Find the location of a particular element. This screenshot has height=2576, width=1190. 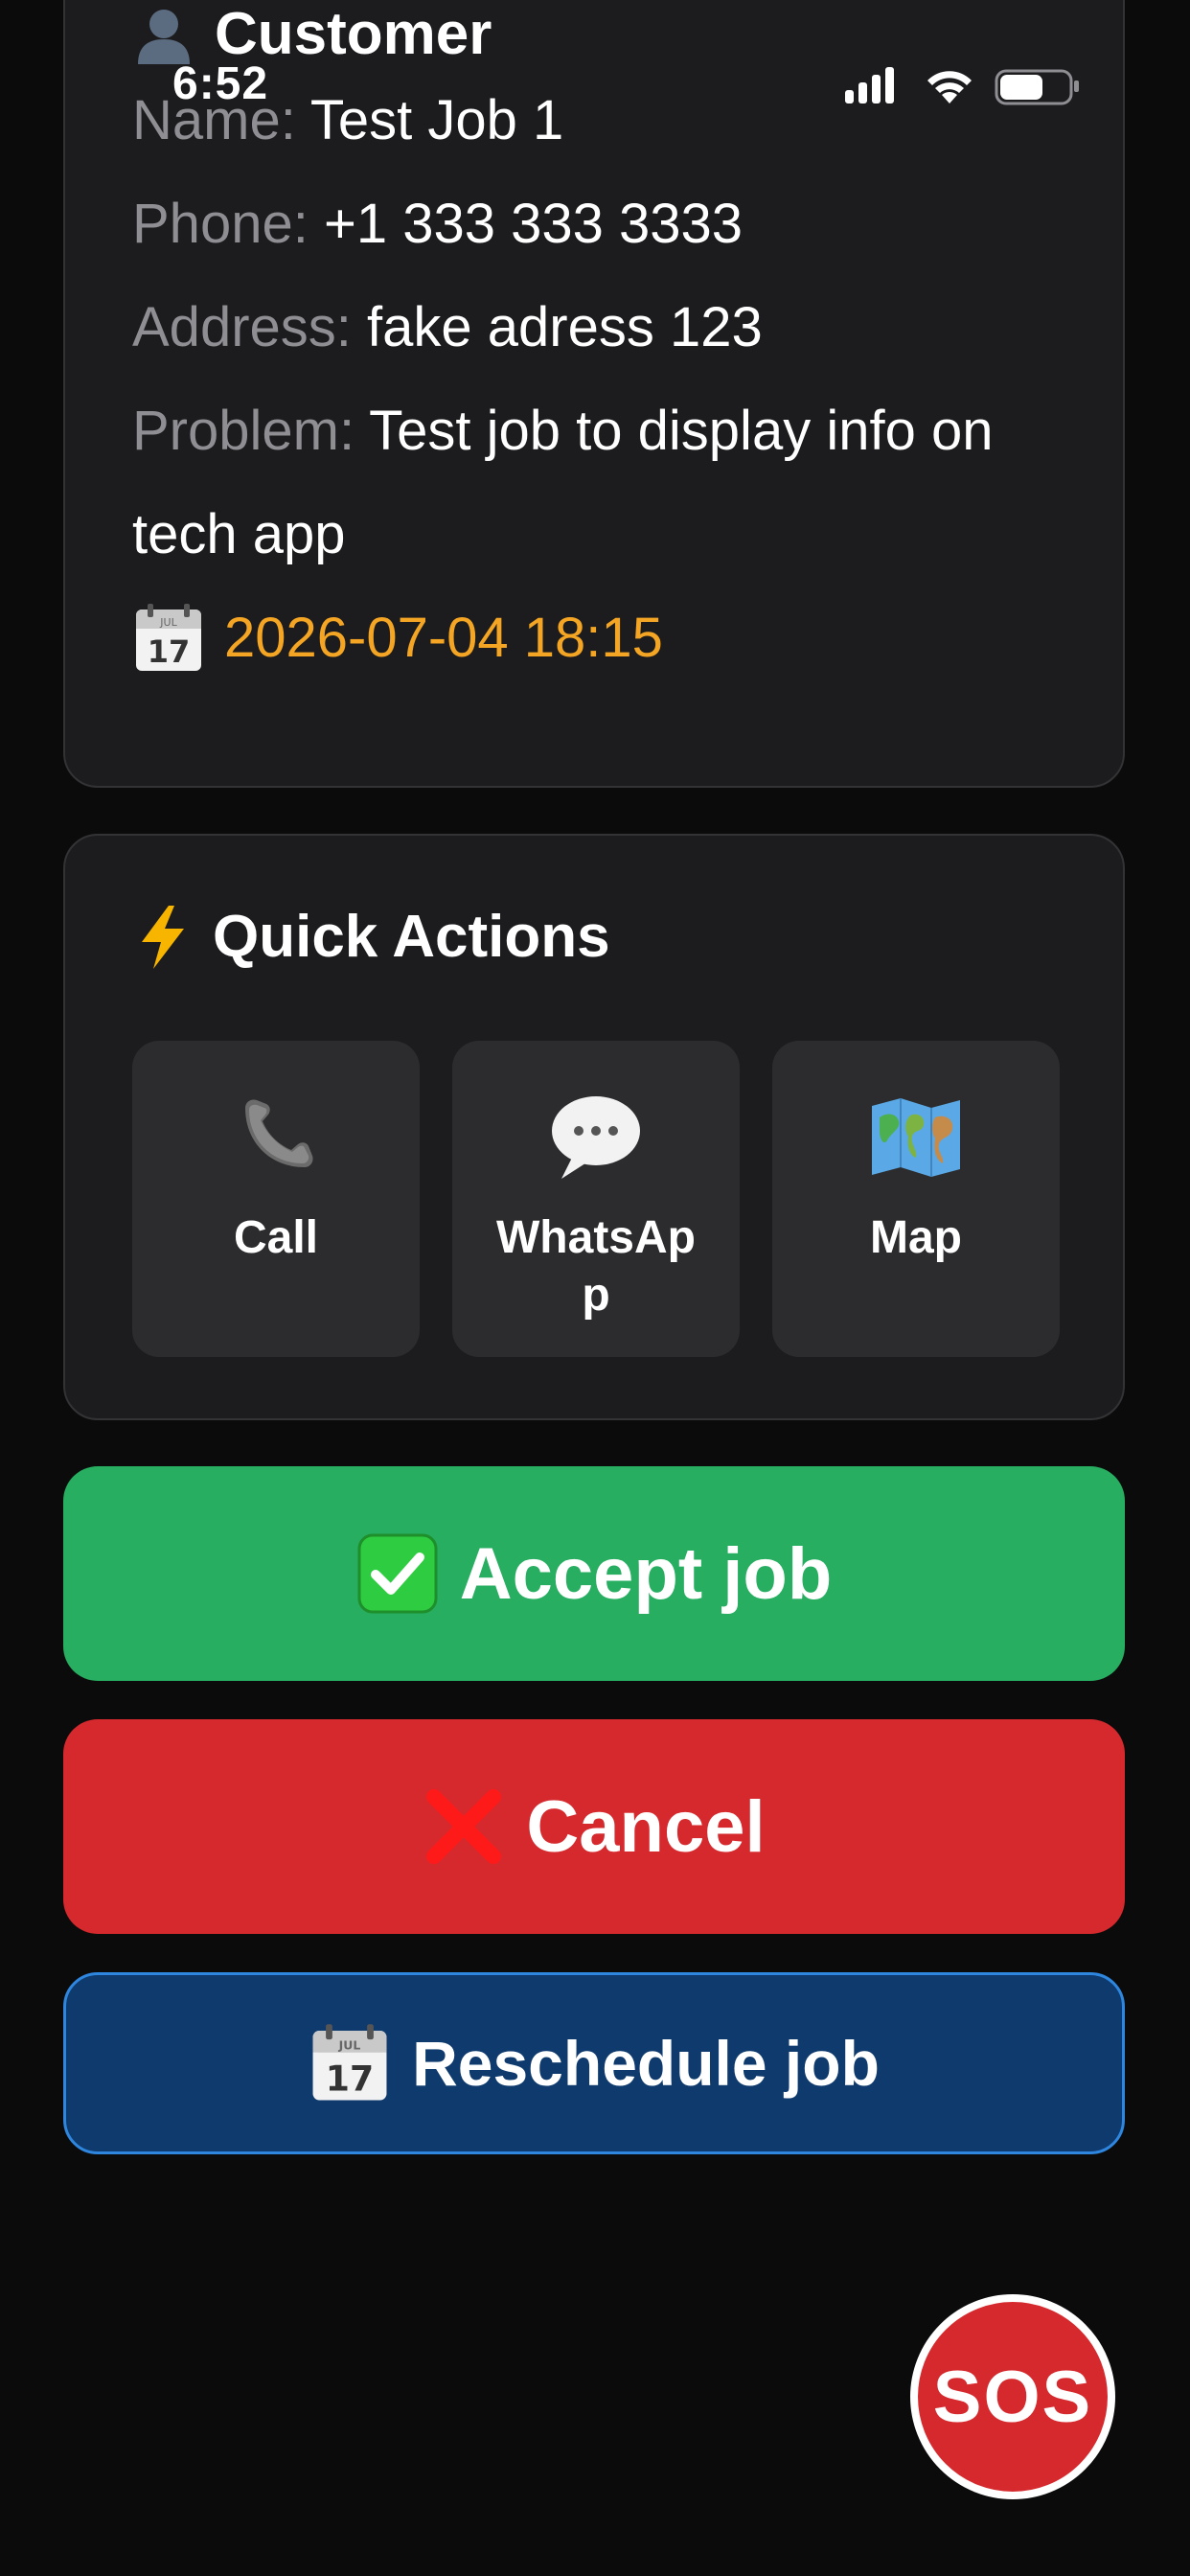

customer-address-row: Address: fake adress 123 is located at coordinates (592, 328).